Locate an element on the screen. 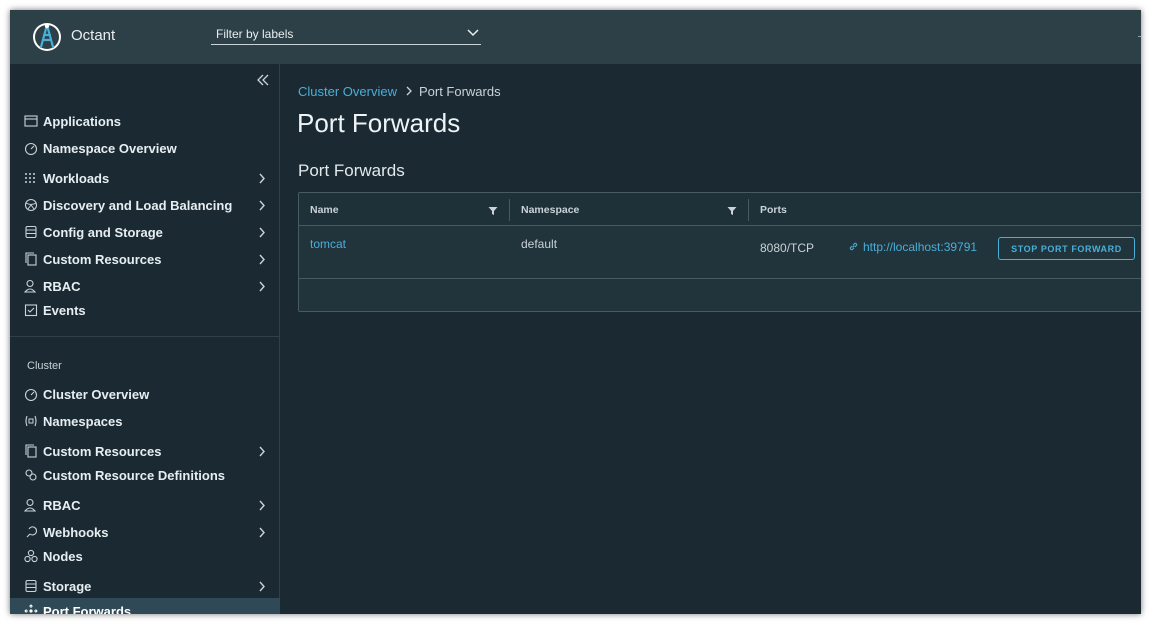 This screenshot has height=630, width=1157. stop-port-forward-button: STOP PORT FORWARD is located at coordinates (1066, 248).